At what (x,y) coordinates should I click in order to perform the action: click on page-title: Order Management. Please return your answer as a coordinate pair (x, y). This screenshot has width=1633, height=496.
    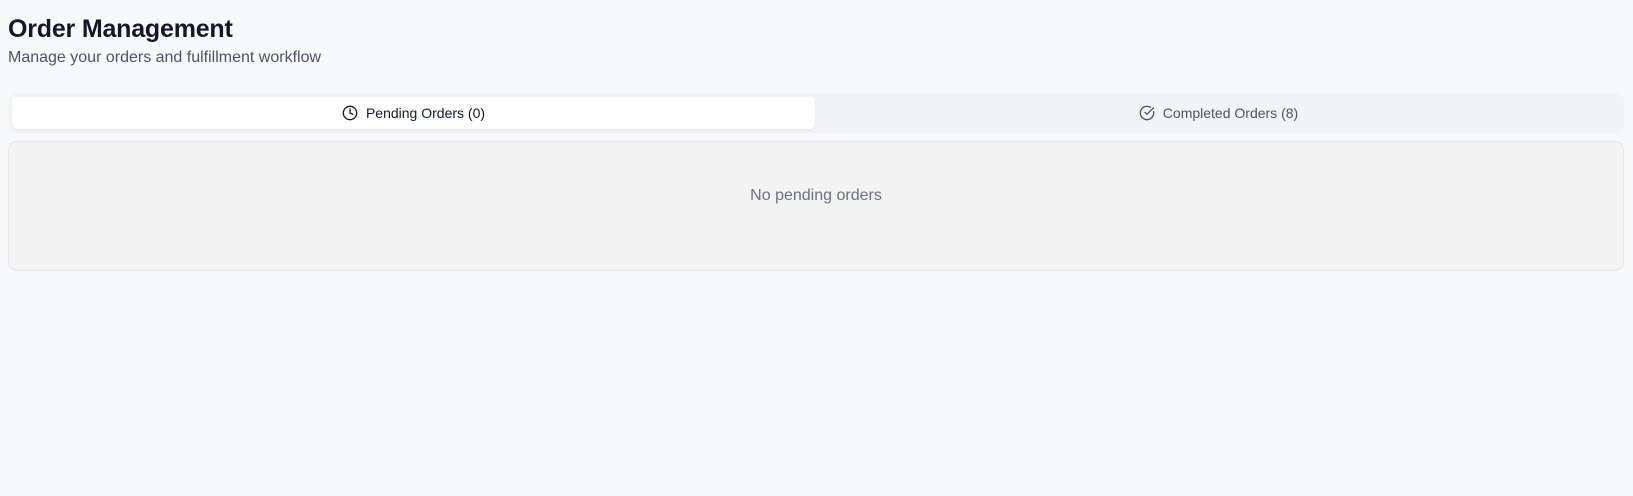
    Looking at the image, I should click on (120, 29).